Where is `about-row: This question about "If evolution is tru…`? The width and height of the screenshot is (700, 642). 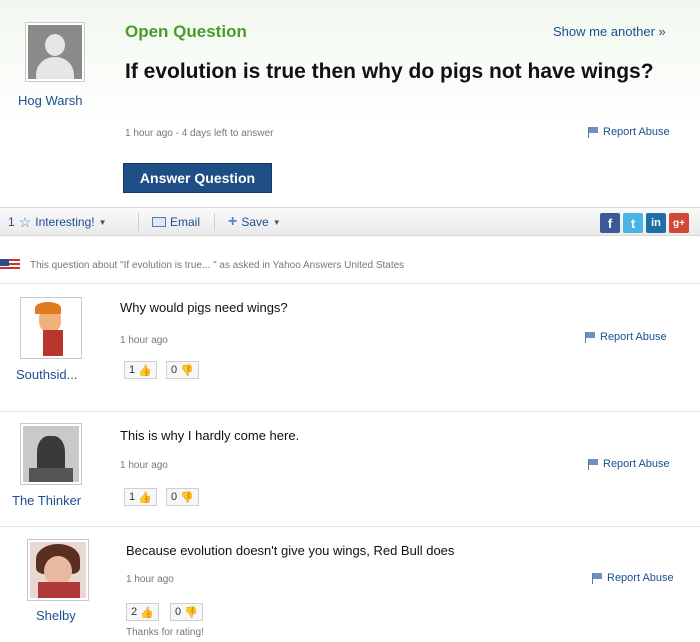 about-row: This question about "If evolution is tru… is located at coordinates (350, 267).